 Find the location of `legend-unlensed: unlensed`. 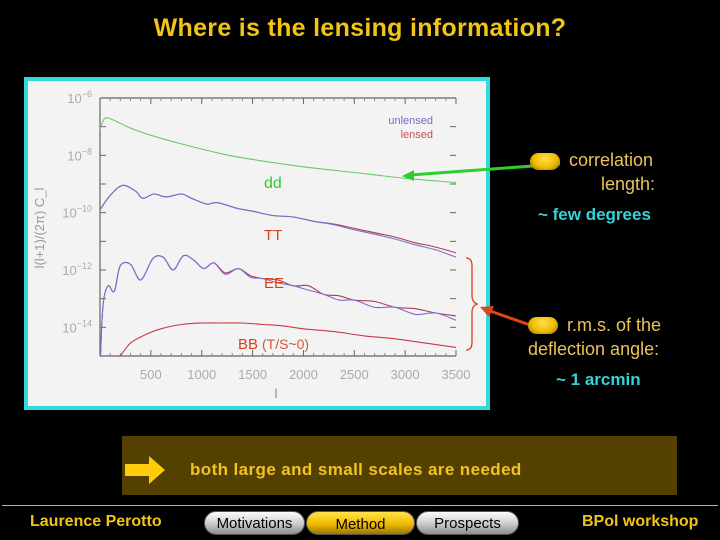

legend-unlensed: unlensed is located at coordinates (410, 121).